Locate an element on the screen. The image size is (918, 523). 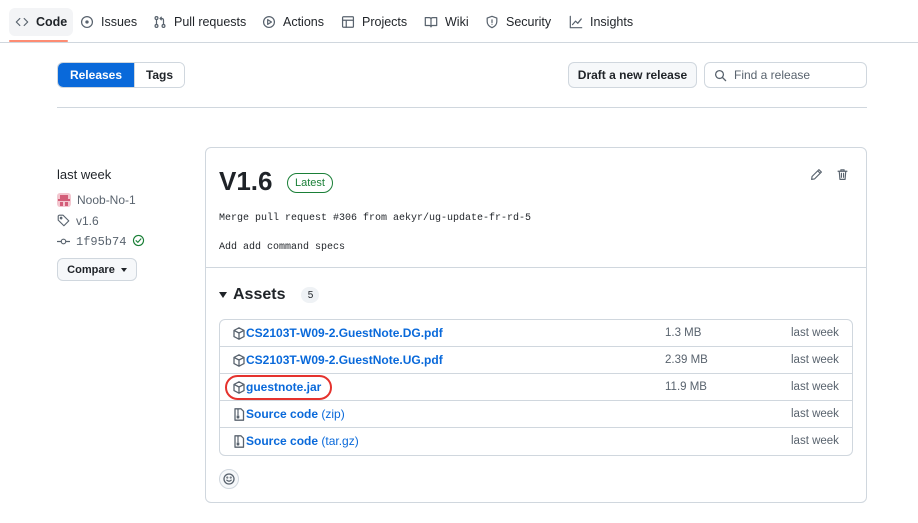
table-icon is located at coordinates (348, 22).